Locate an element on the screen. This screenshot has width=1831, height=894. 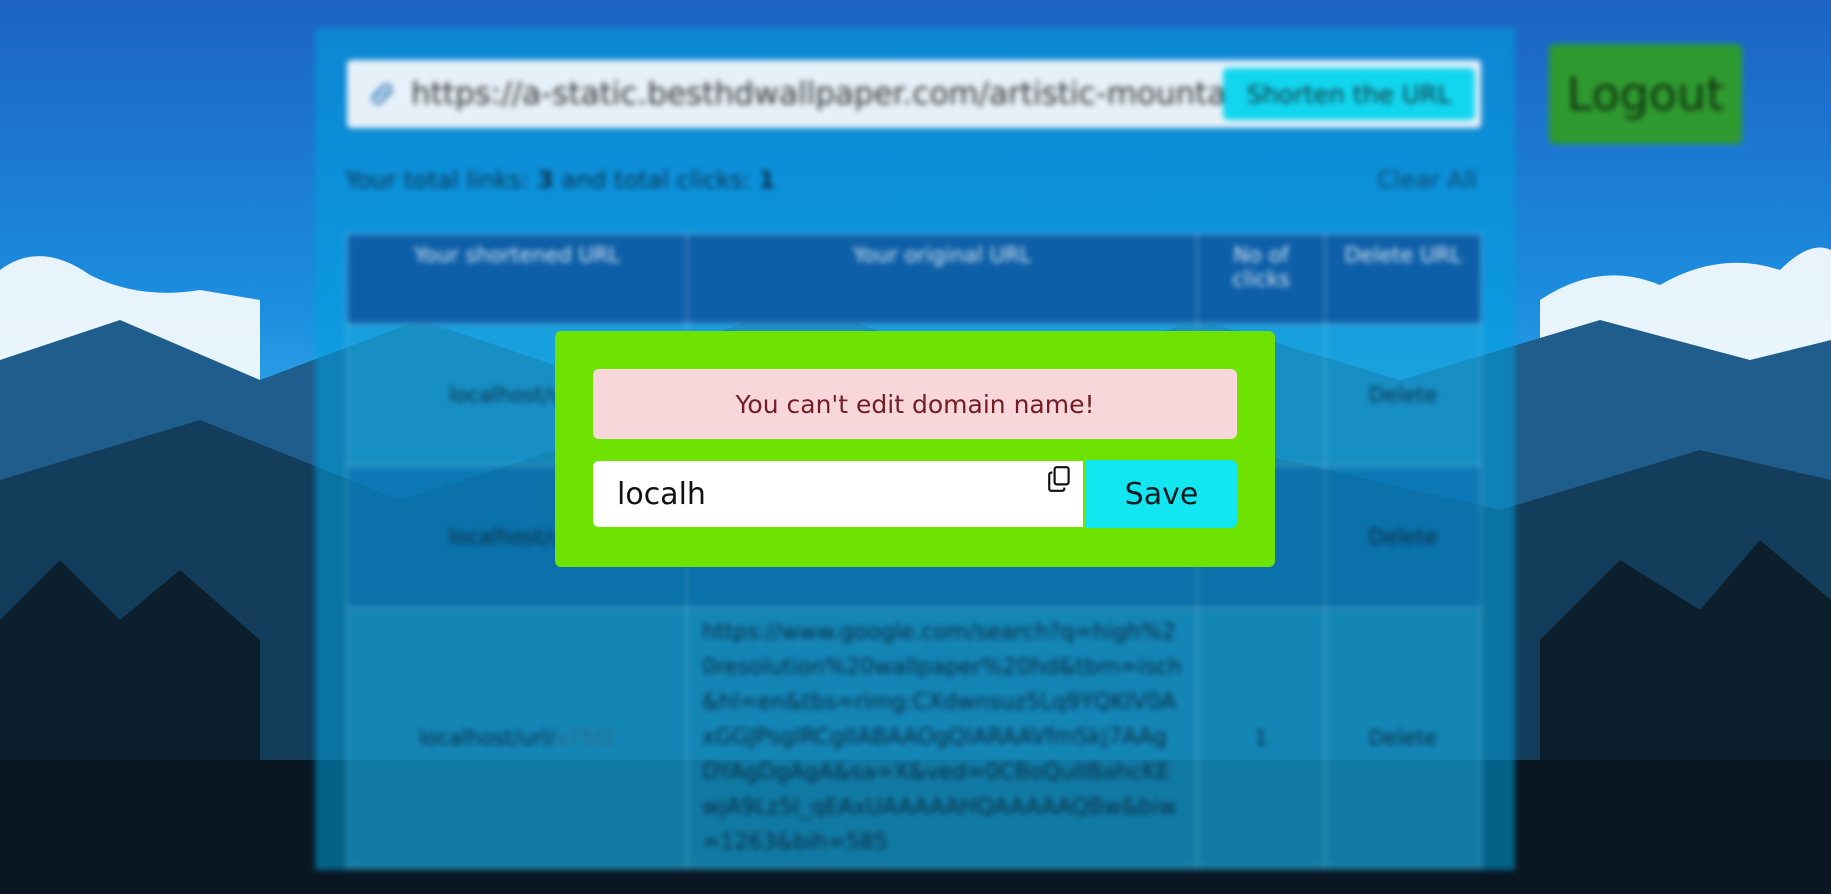
shorten-url-button: Shorten the URL is located at coordinates (1349, 94).